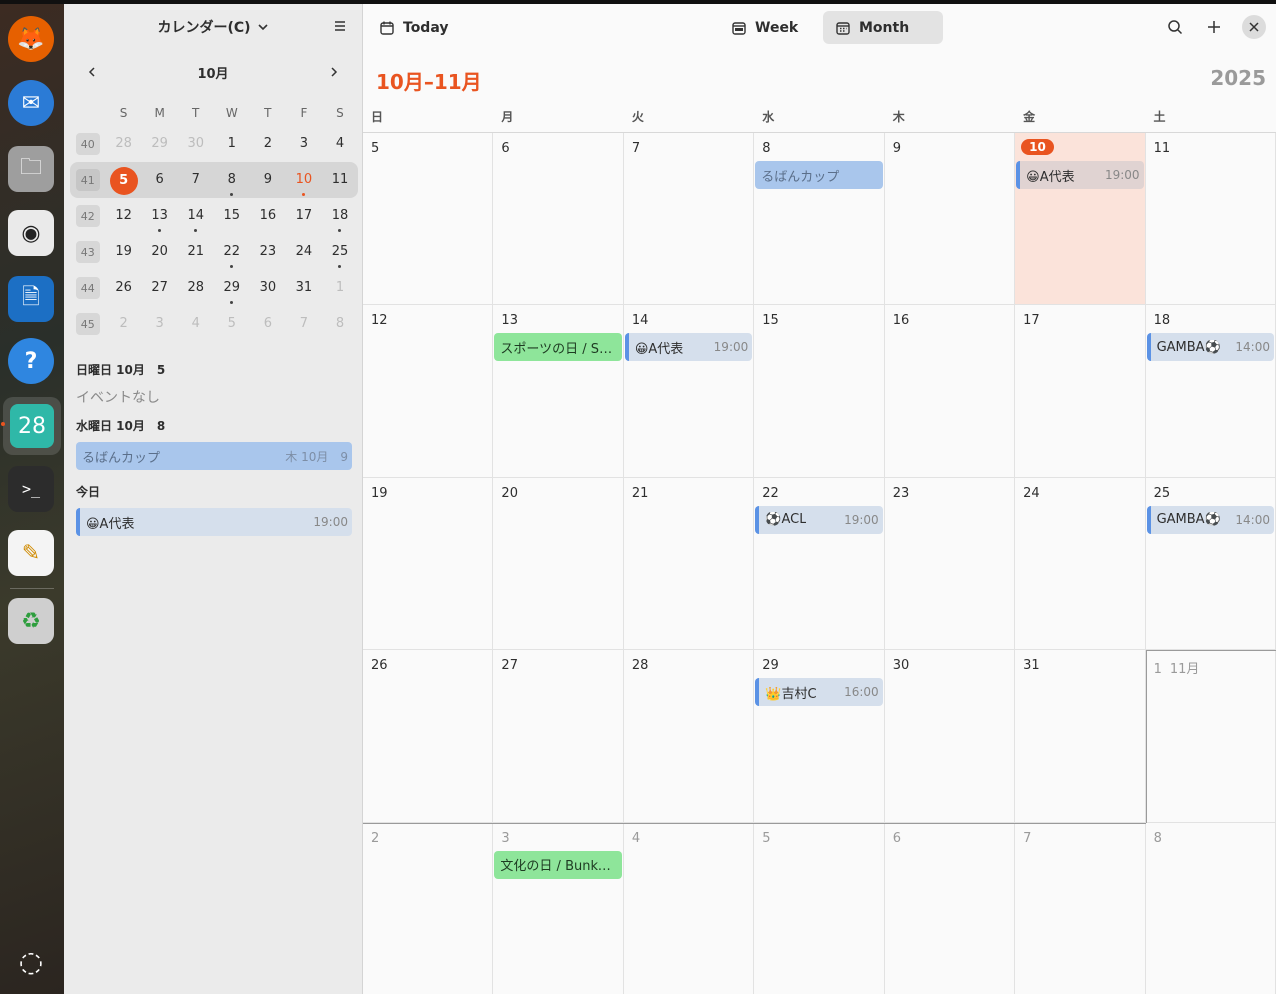  I want to click on day-cell: 17, so click(1080, 391).